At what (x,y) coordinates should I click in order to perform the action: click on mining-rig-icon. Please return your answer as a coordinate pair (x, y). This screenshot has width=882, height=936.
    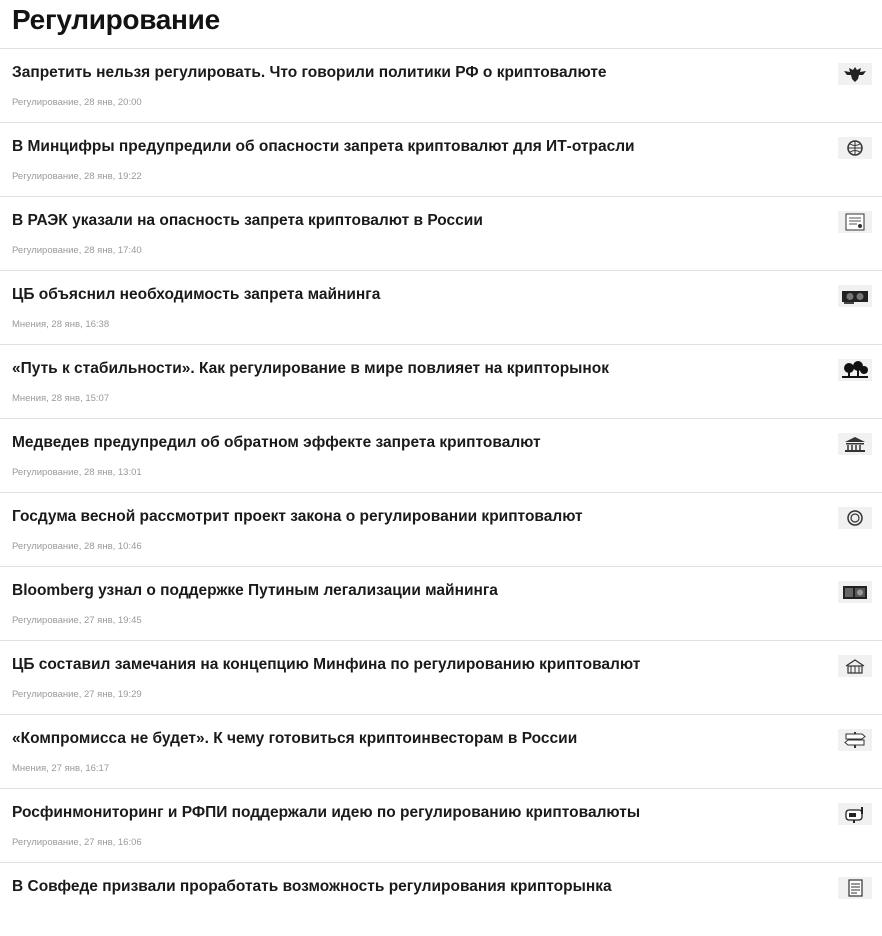
    Looking at the image, I should click on (855, 592).